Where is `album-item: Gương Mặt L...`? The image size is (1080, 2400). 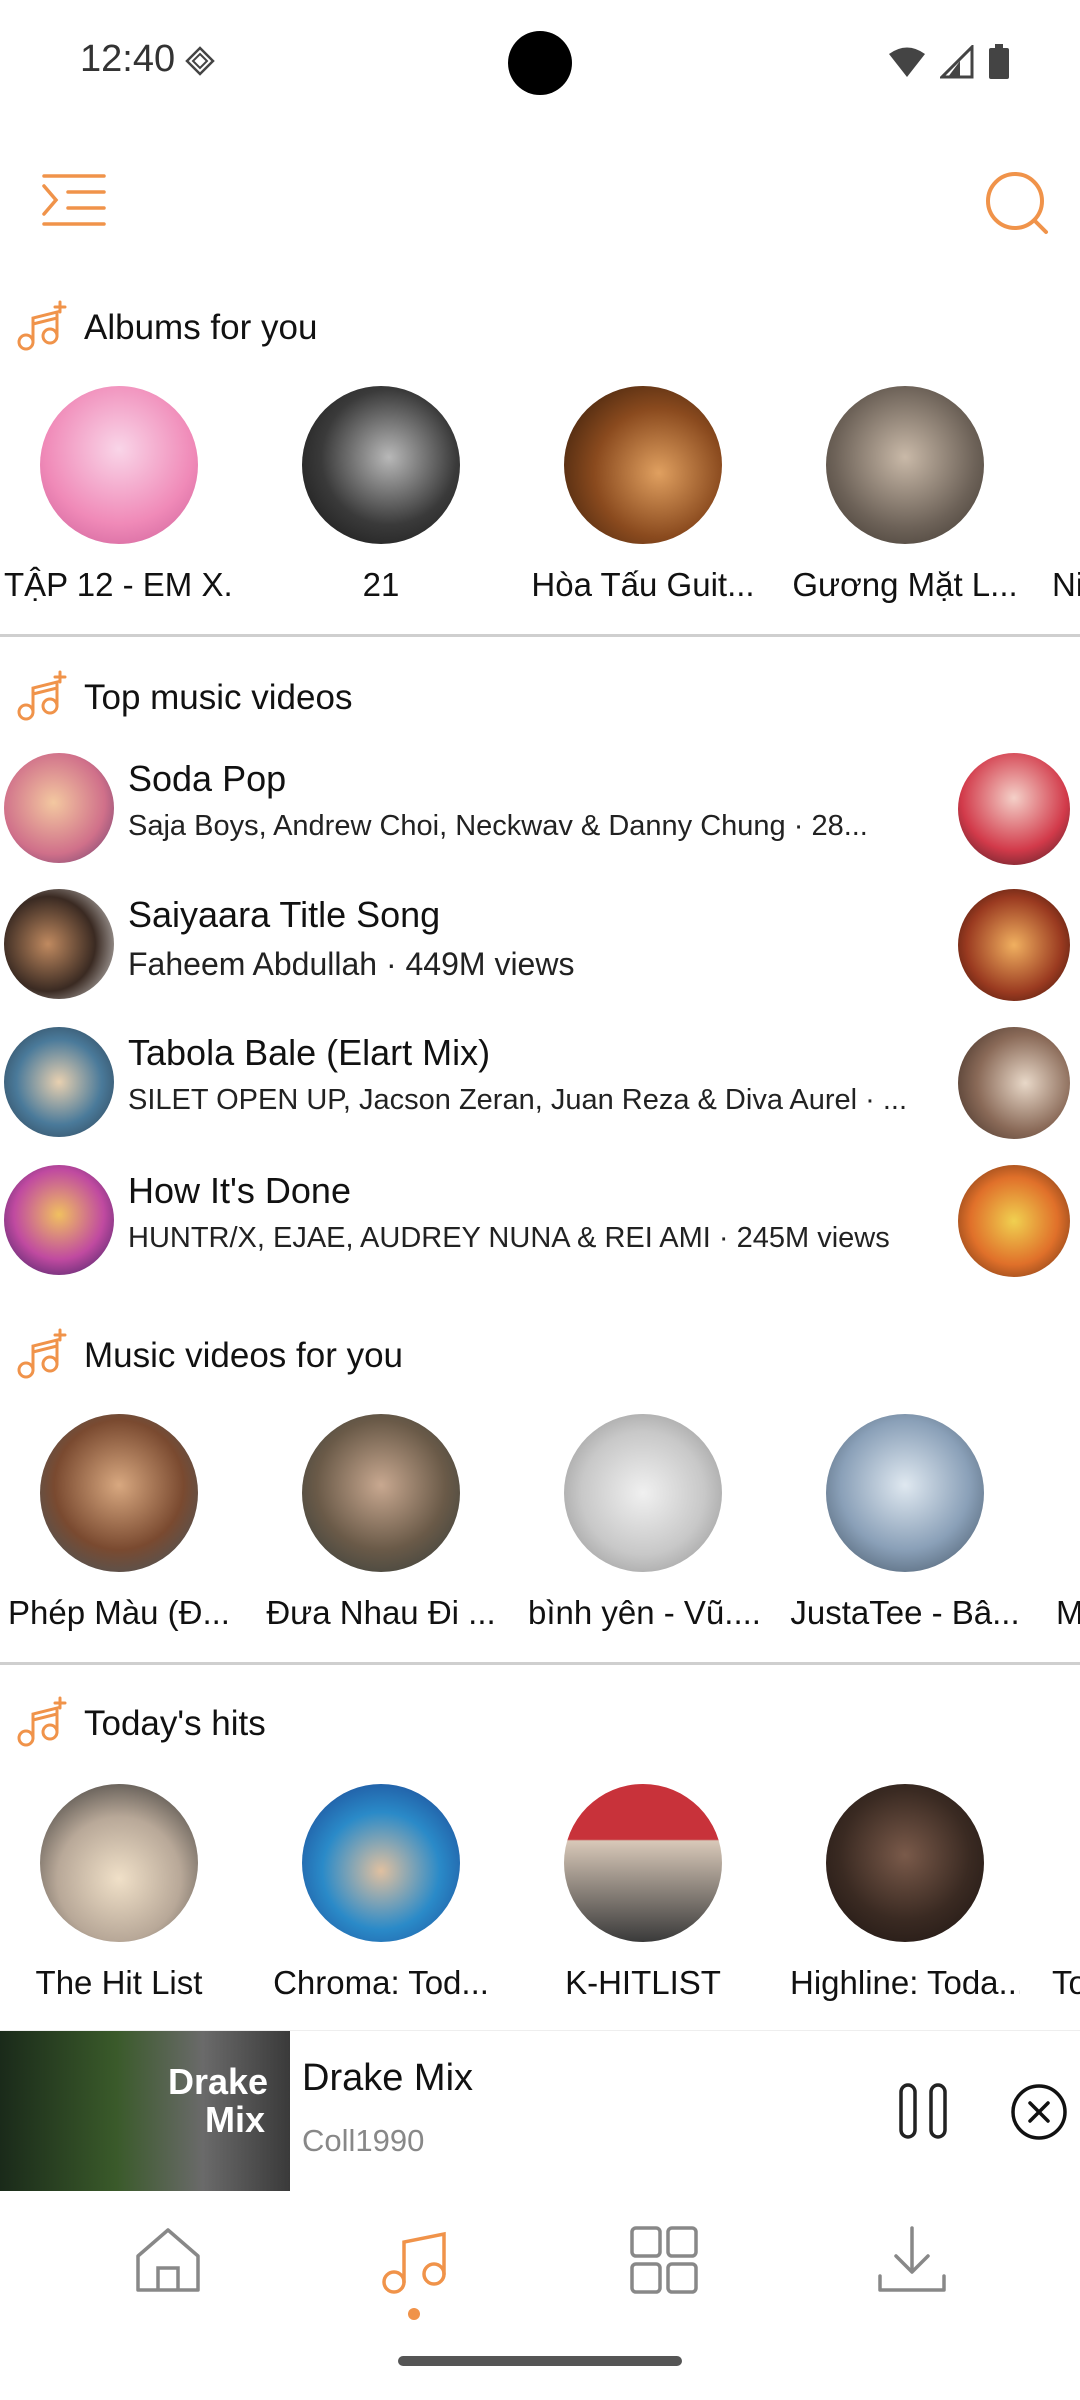 album-item: Gương Mặt L... is located at coordinates (905, 495).